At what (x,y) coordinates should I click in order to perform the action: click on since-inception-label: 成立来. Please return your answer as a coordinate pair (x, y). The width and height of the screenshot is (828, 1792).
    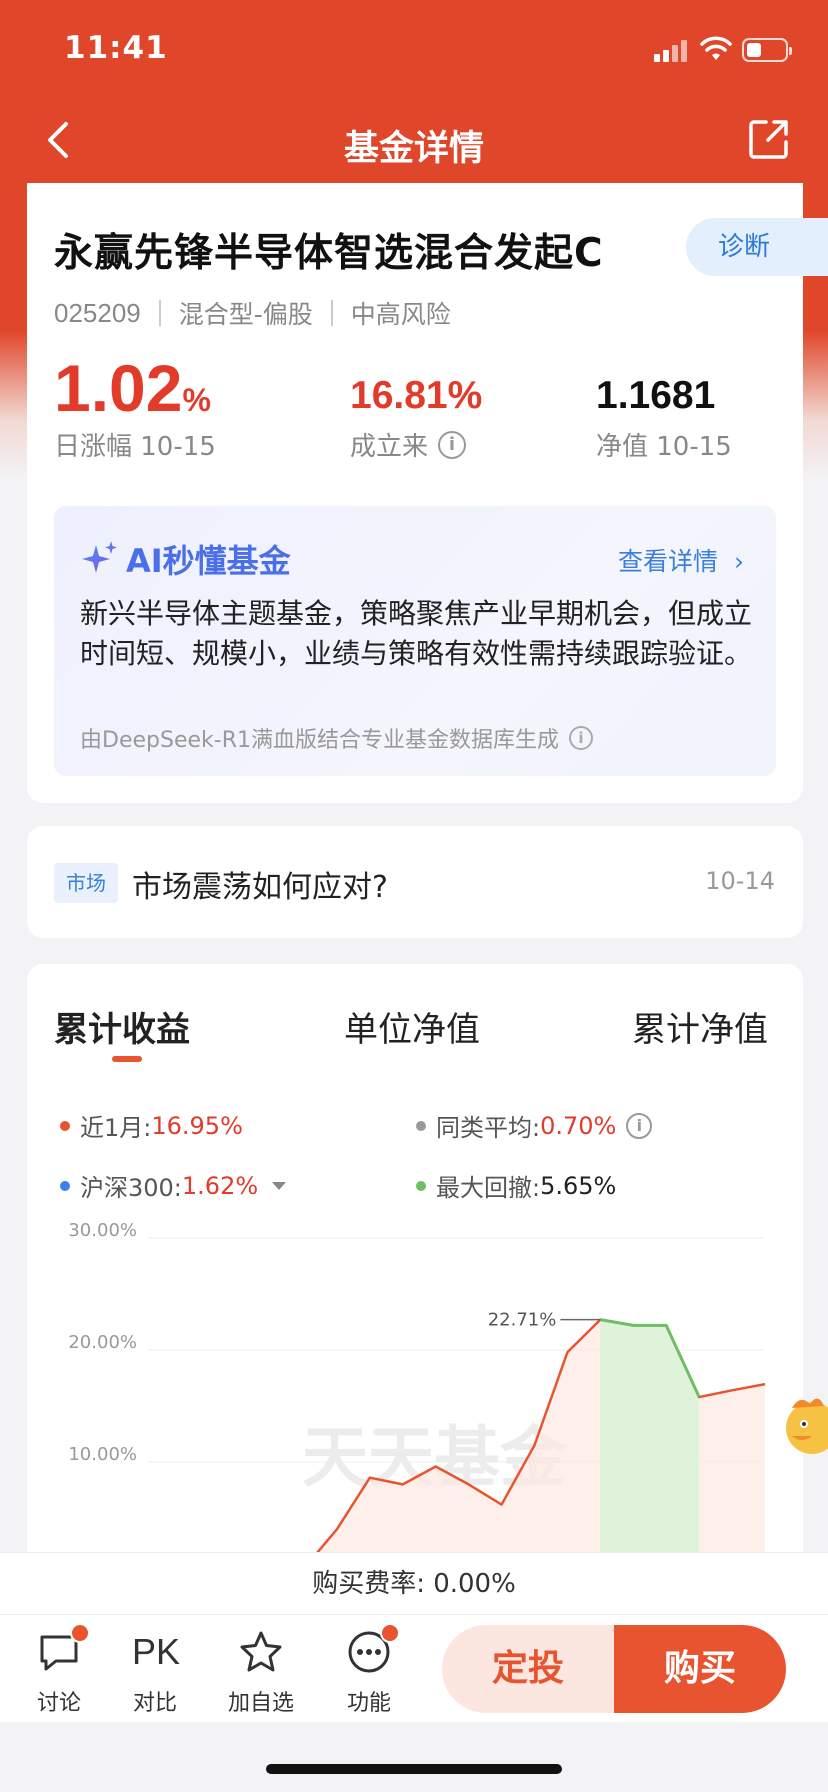
    Looking at the image, I should click on (389, 447).